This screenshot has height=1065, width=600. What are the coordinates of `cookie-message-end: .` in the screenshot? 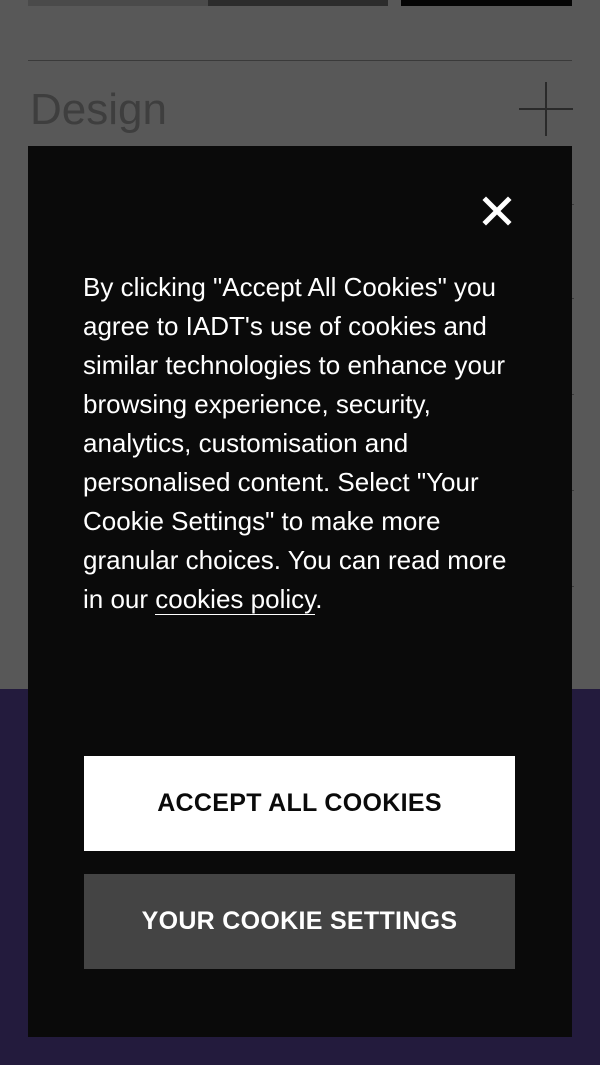 It's located at (319, 599).